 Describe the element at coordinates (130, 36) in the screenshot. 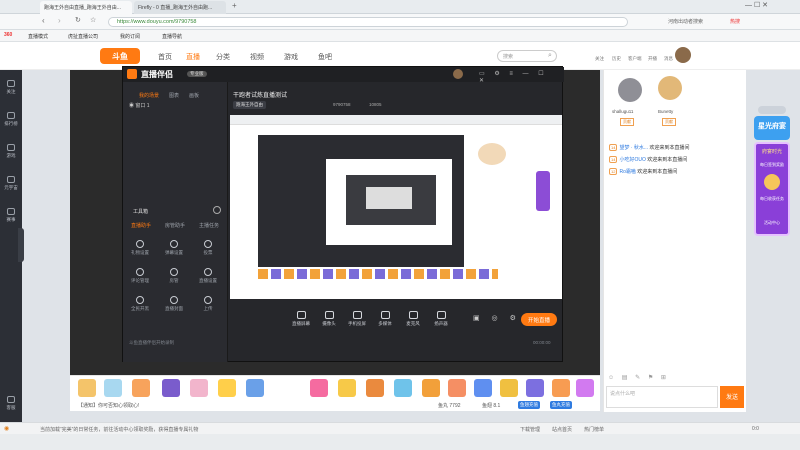

I see `bookmark-item: 我的订阅` at that location.